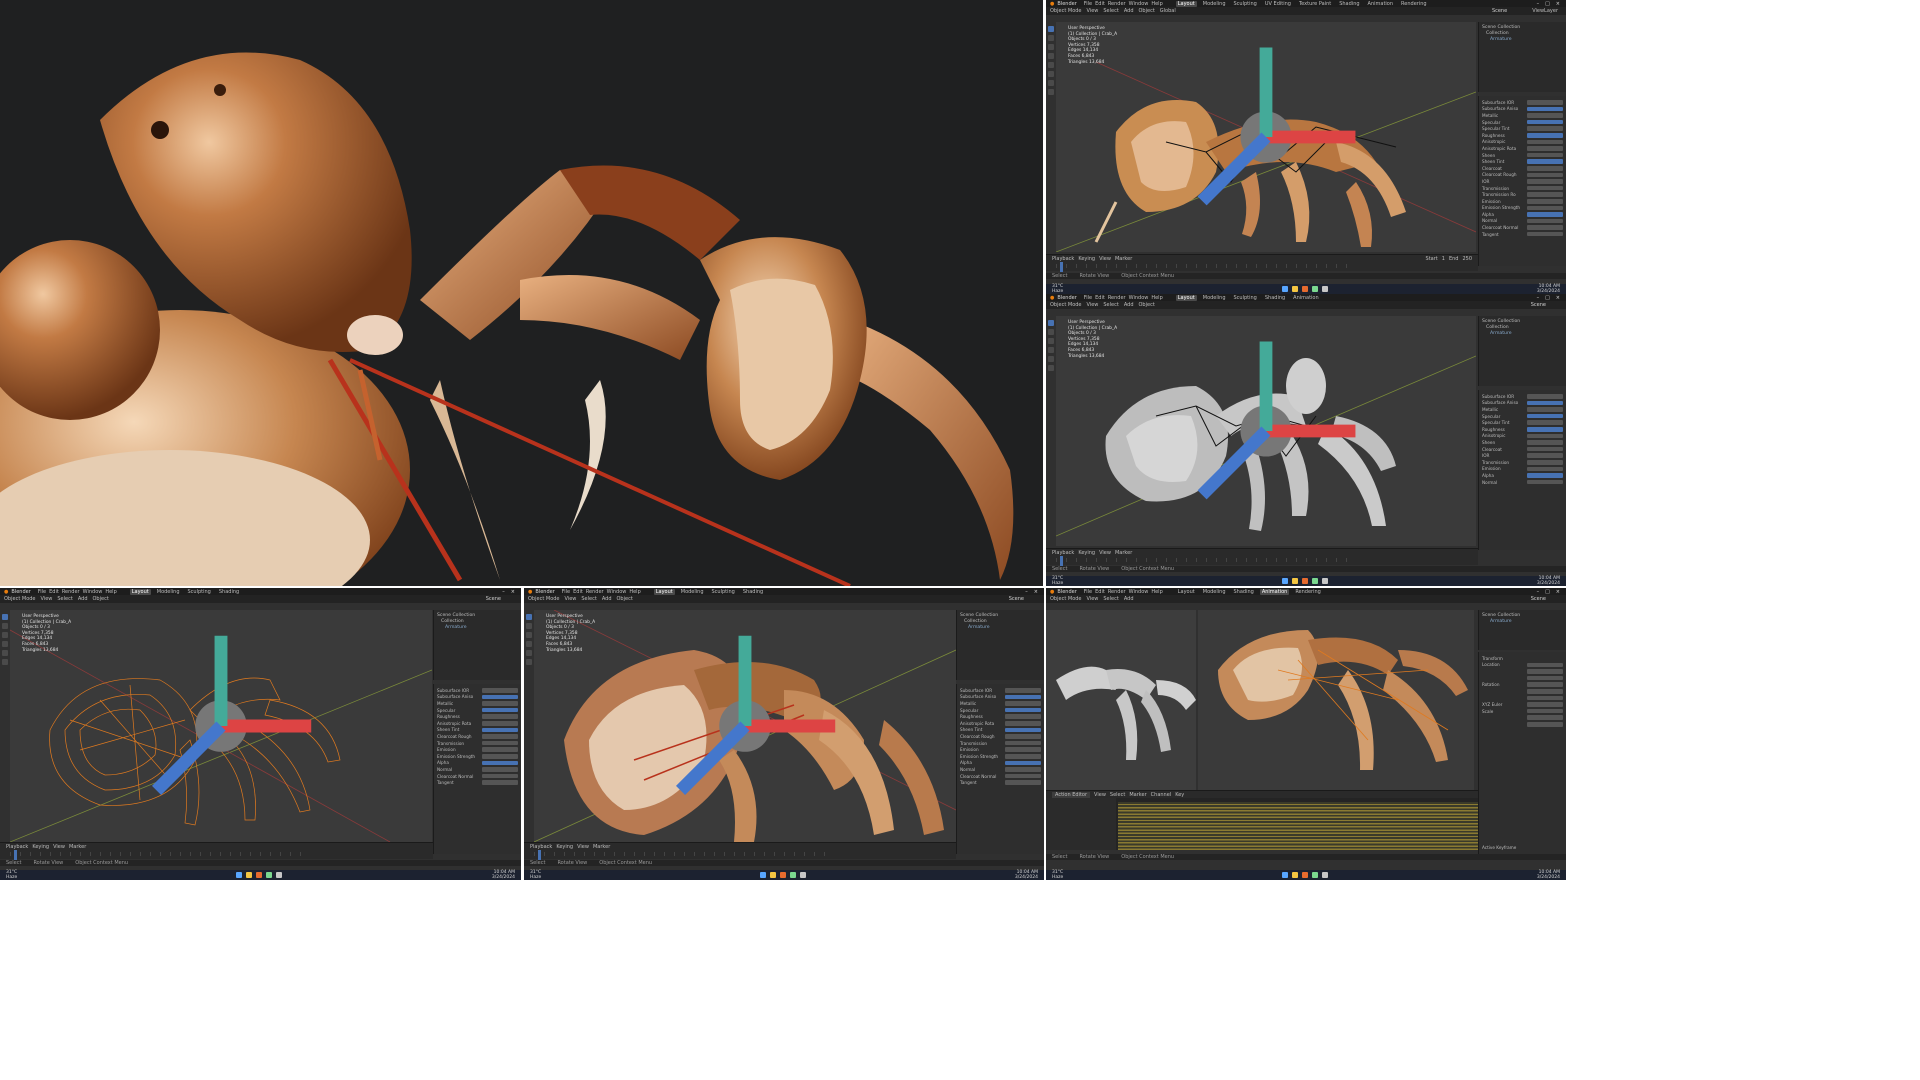 The width and height of the screenshot is (1920, 1080). Describe the element at coordinates (802, 875) in the screenshot. I see `settings-icon` at that location.